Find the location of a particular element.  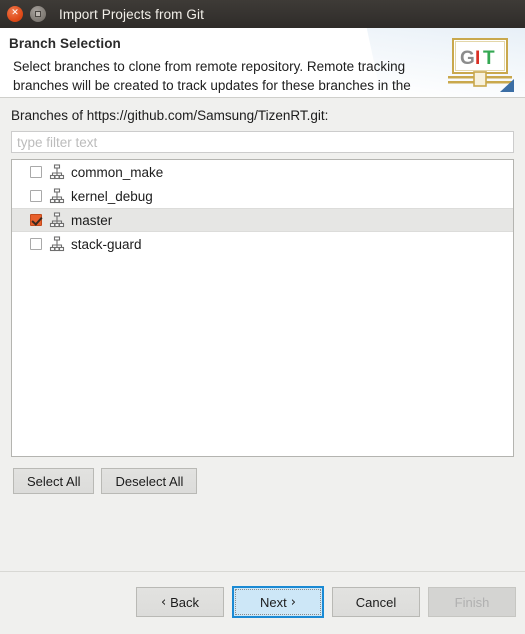

deselect-all-button: Deselect All is located at coordinates (149, 481).